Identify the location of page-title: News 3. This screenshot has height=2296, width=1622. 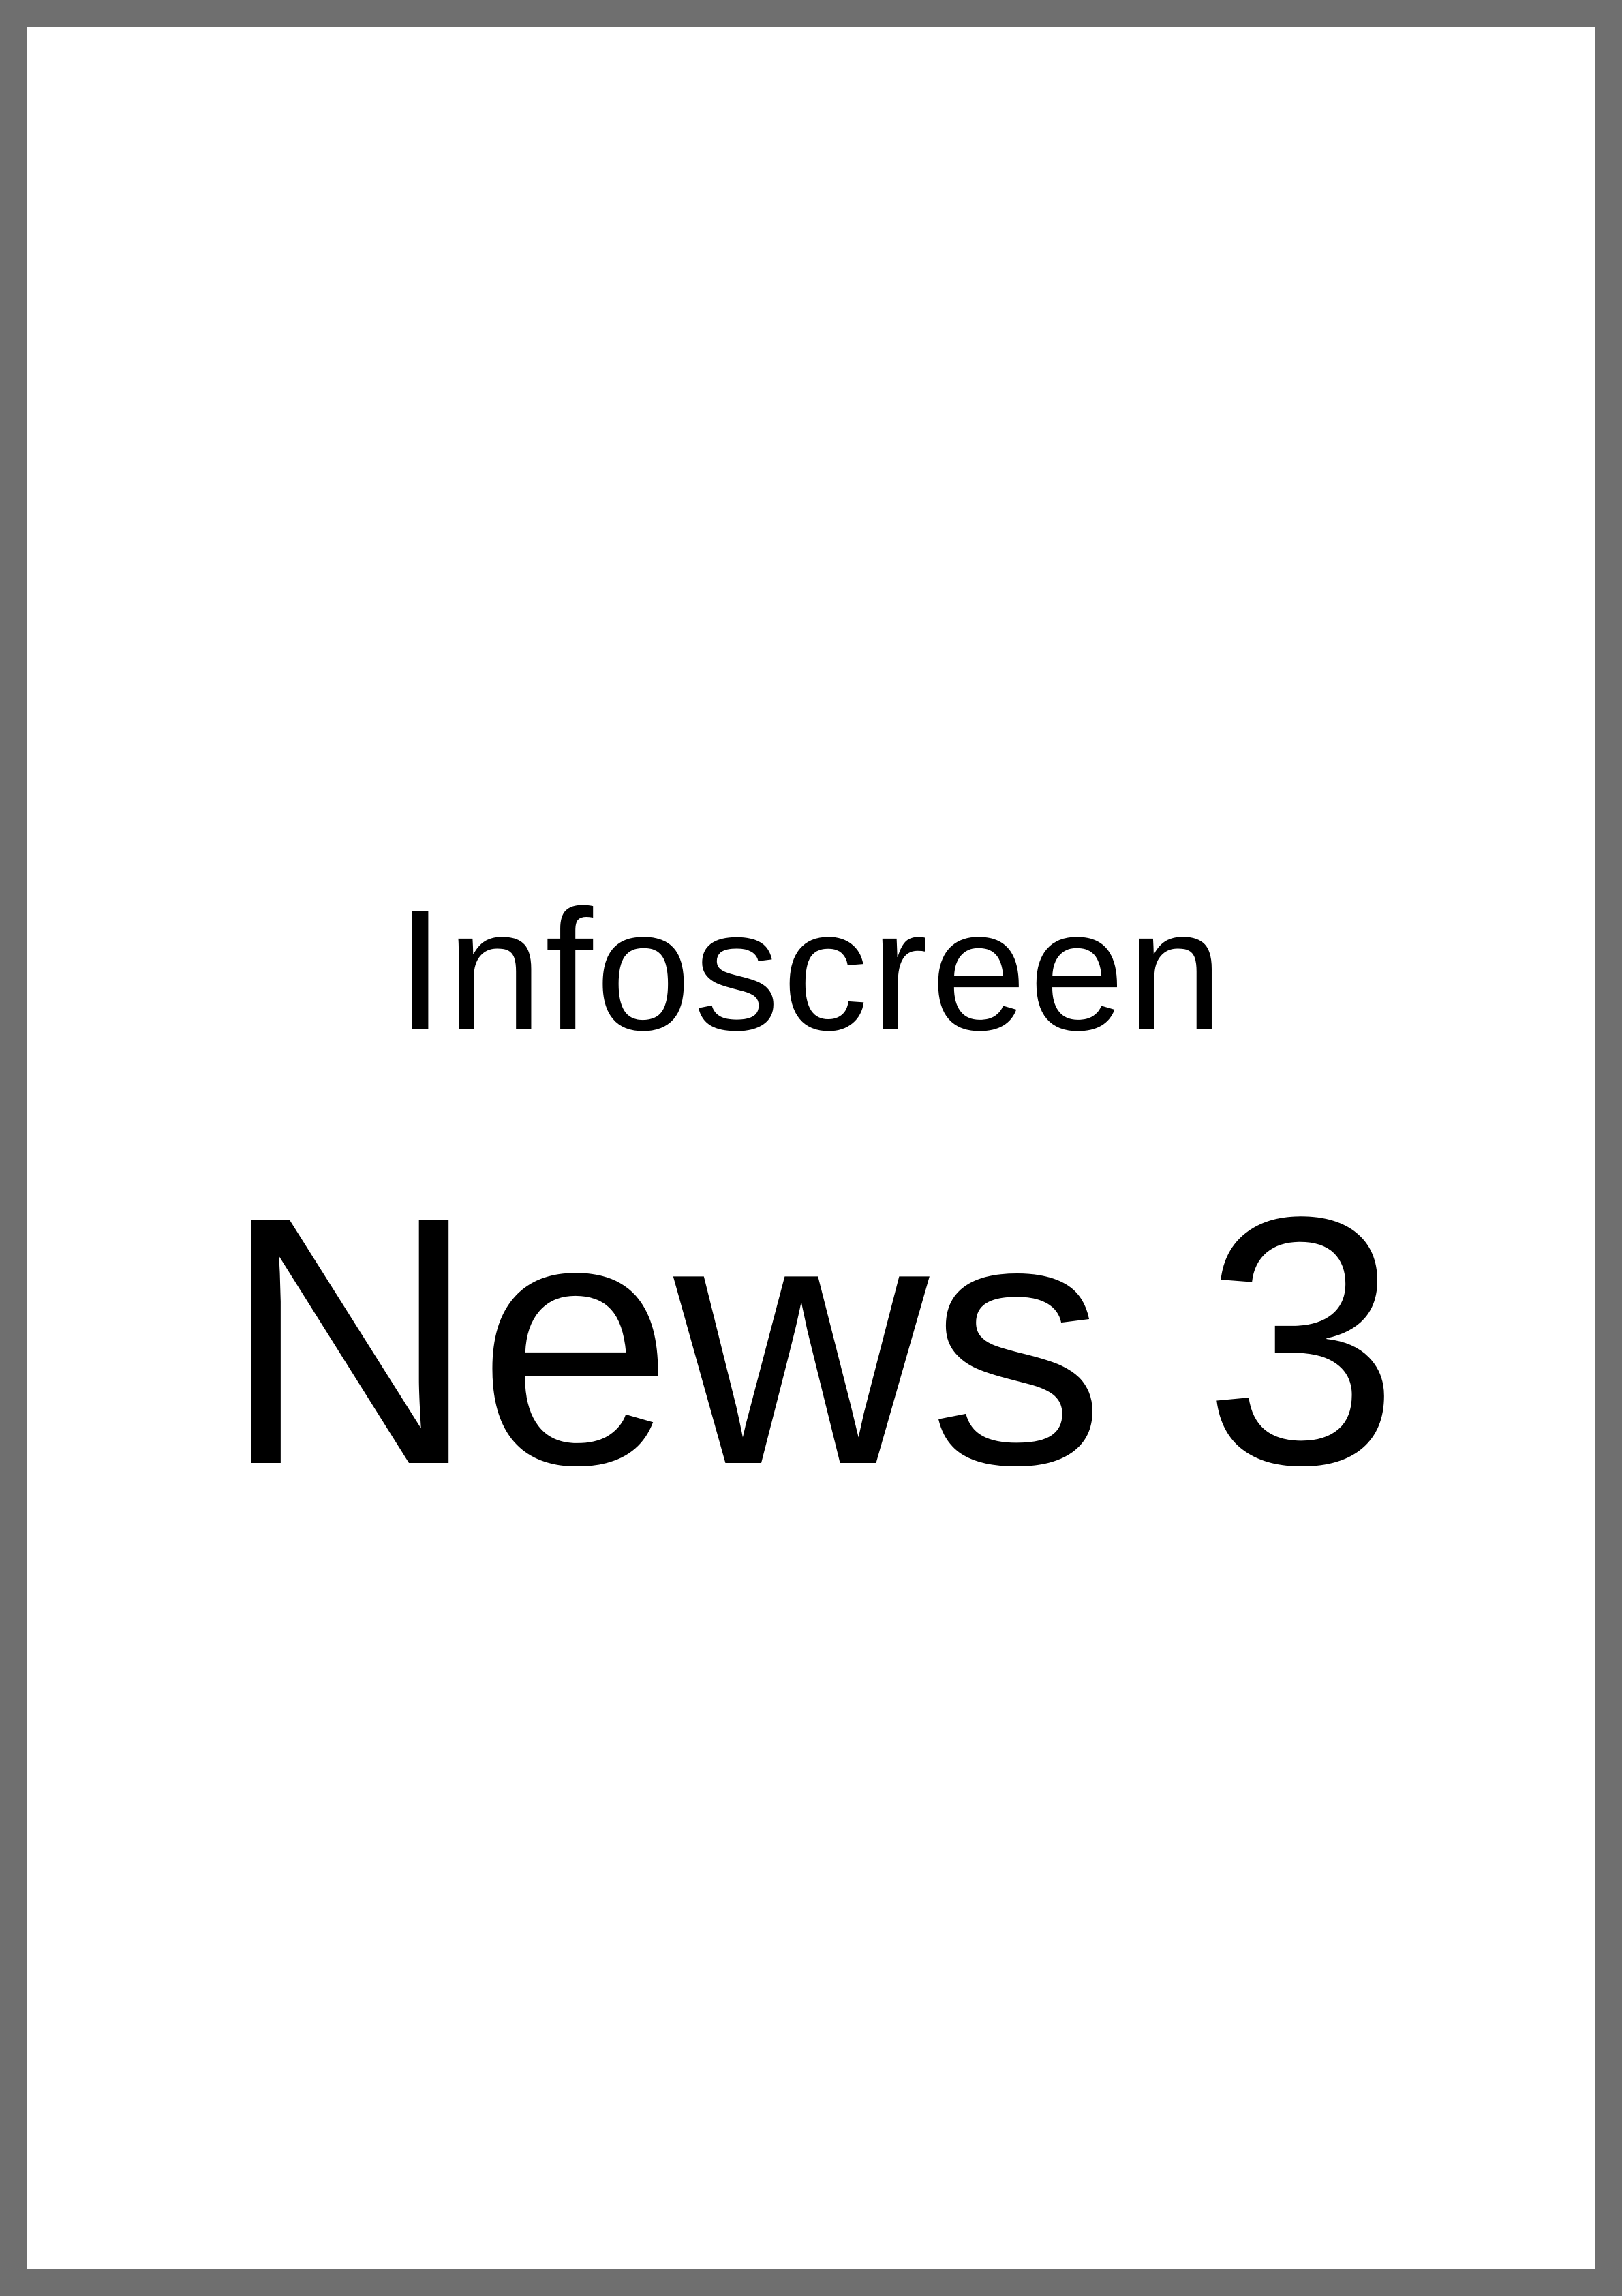
(811, 1340).